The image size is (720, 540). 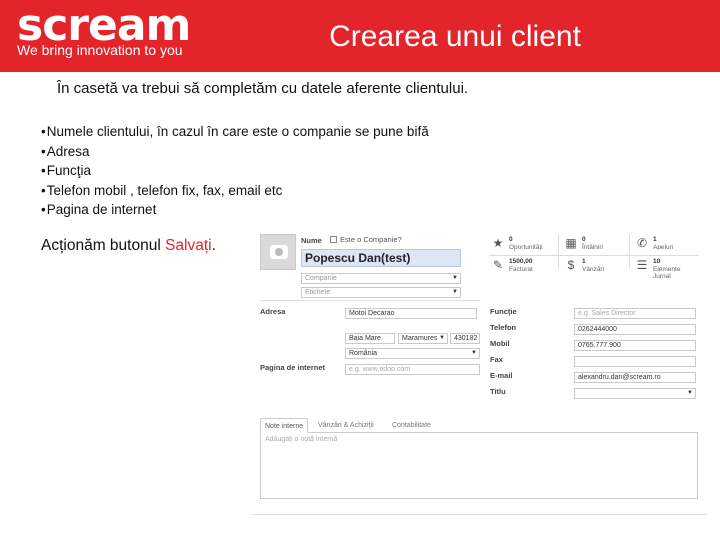 I want to click on calls-button: ✆ 1 Apeluri, so click(x=666, y=244).